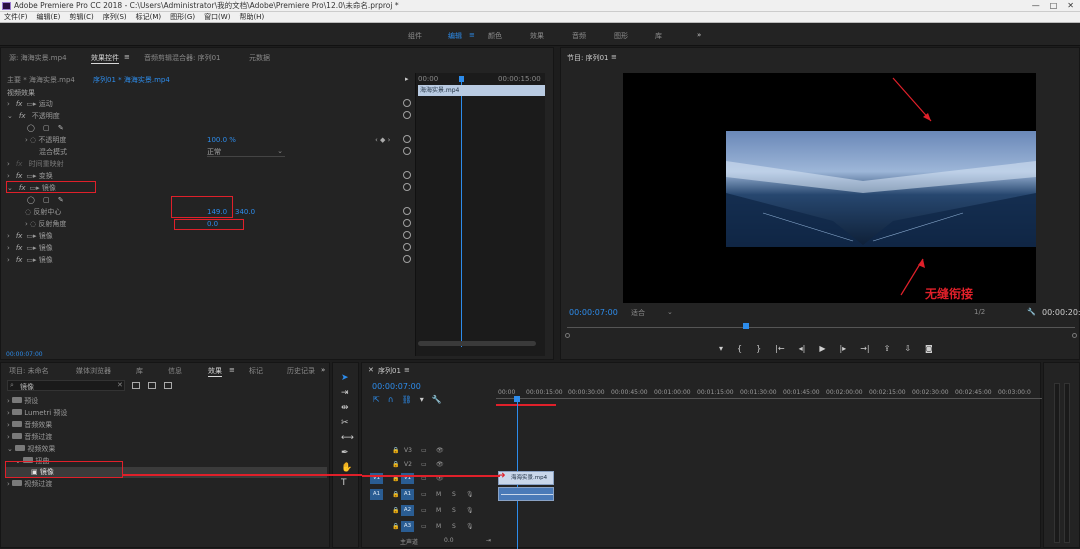 The height and width of the screenshot is (549, 1080). I want to click on 32bit-effects-icon, so click(152, 385).